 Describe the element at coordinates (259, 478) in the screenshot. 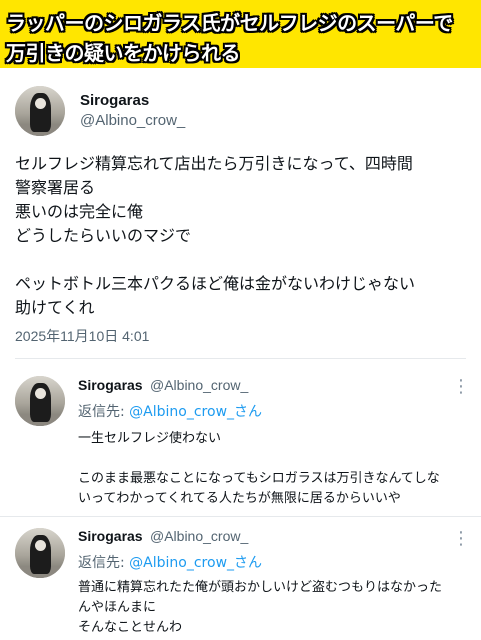

I see `reply-text-line: このまま最悪なことになってもシロガラスは万引きなんてしな` at that location.